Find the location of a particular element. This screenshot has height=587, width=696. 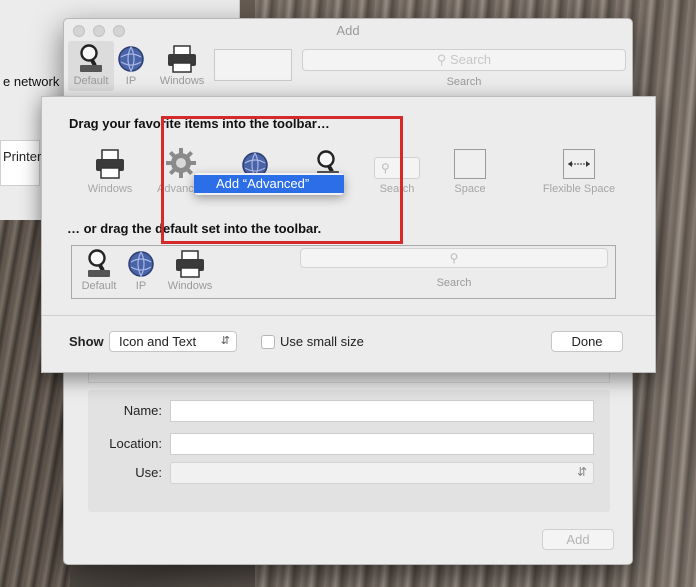

default-set-item-default: Default is located at coordinates (99, 269).